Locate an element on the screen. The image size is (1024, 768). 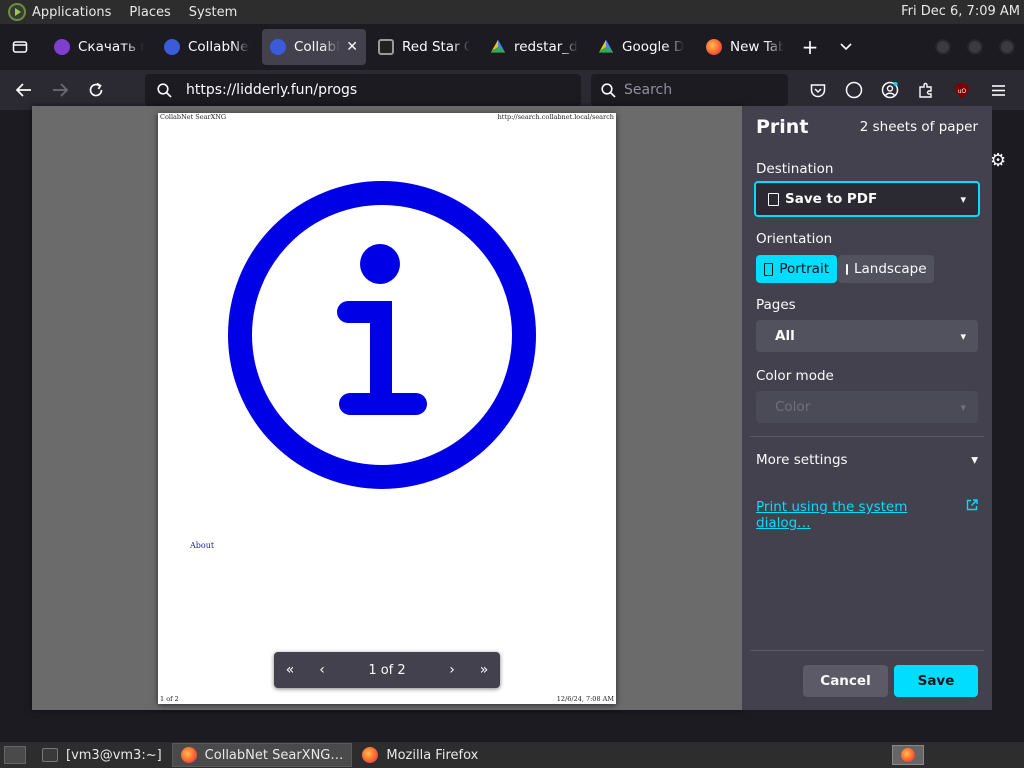
next-page-button: › is located at coordinates (452, 670).